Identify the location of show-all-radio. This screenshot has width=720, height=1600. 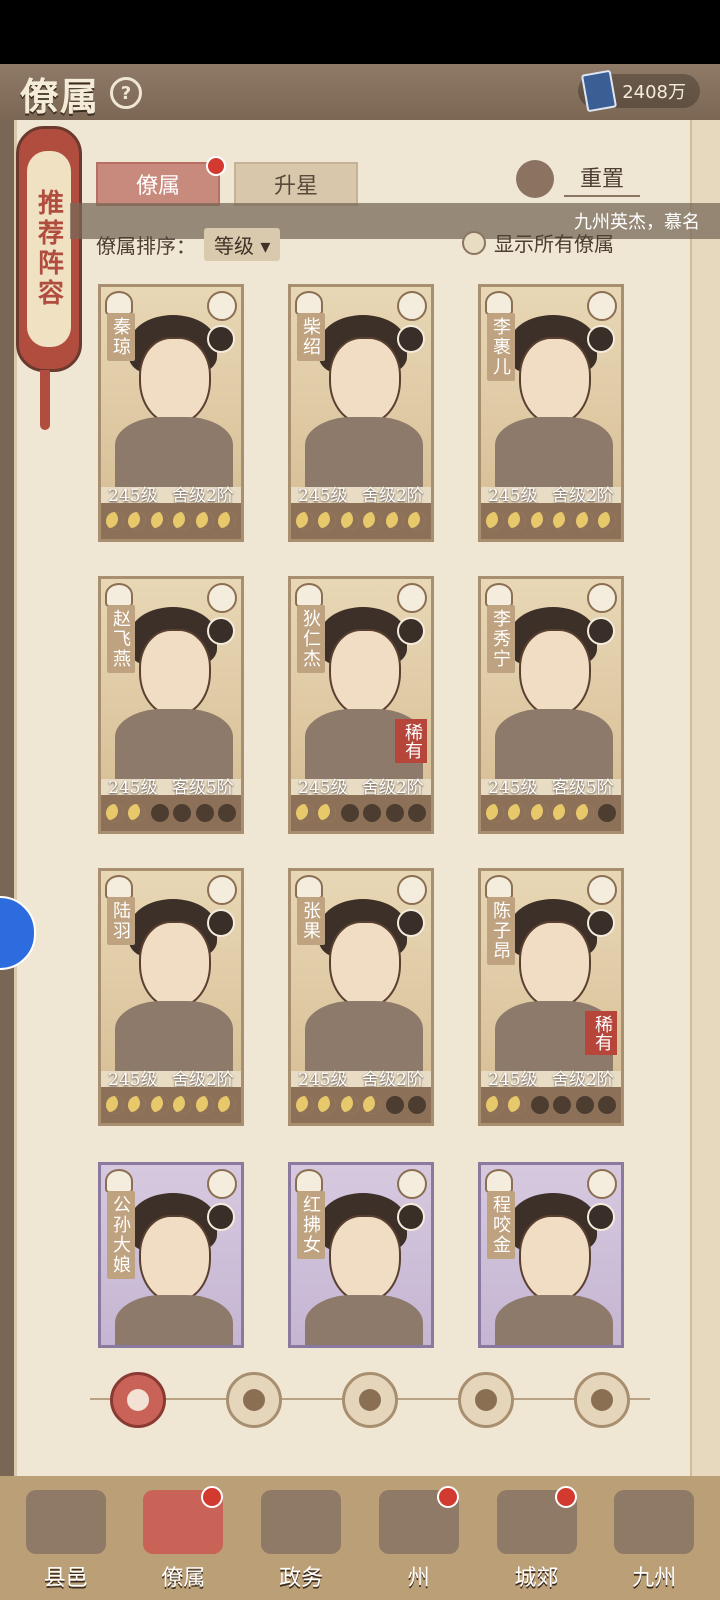
(474, 242).